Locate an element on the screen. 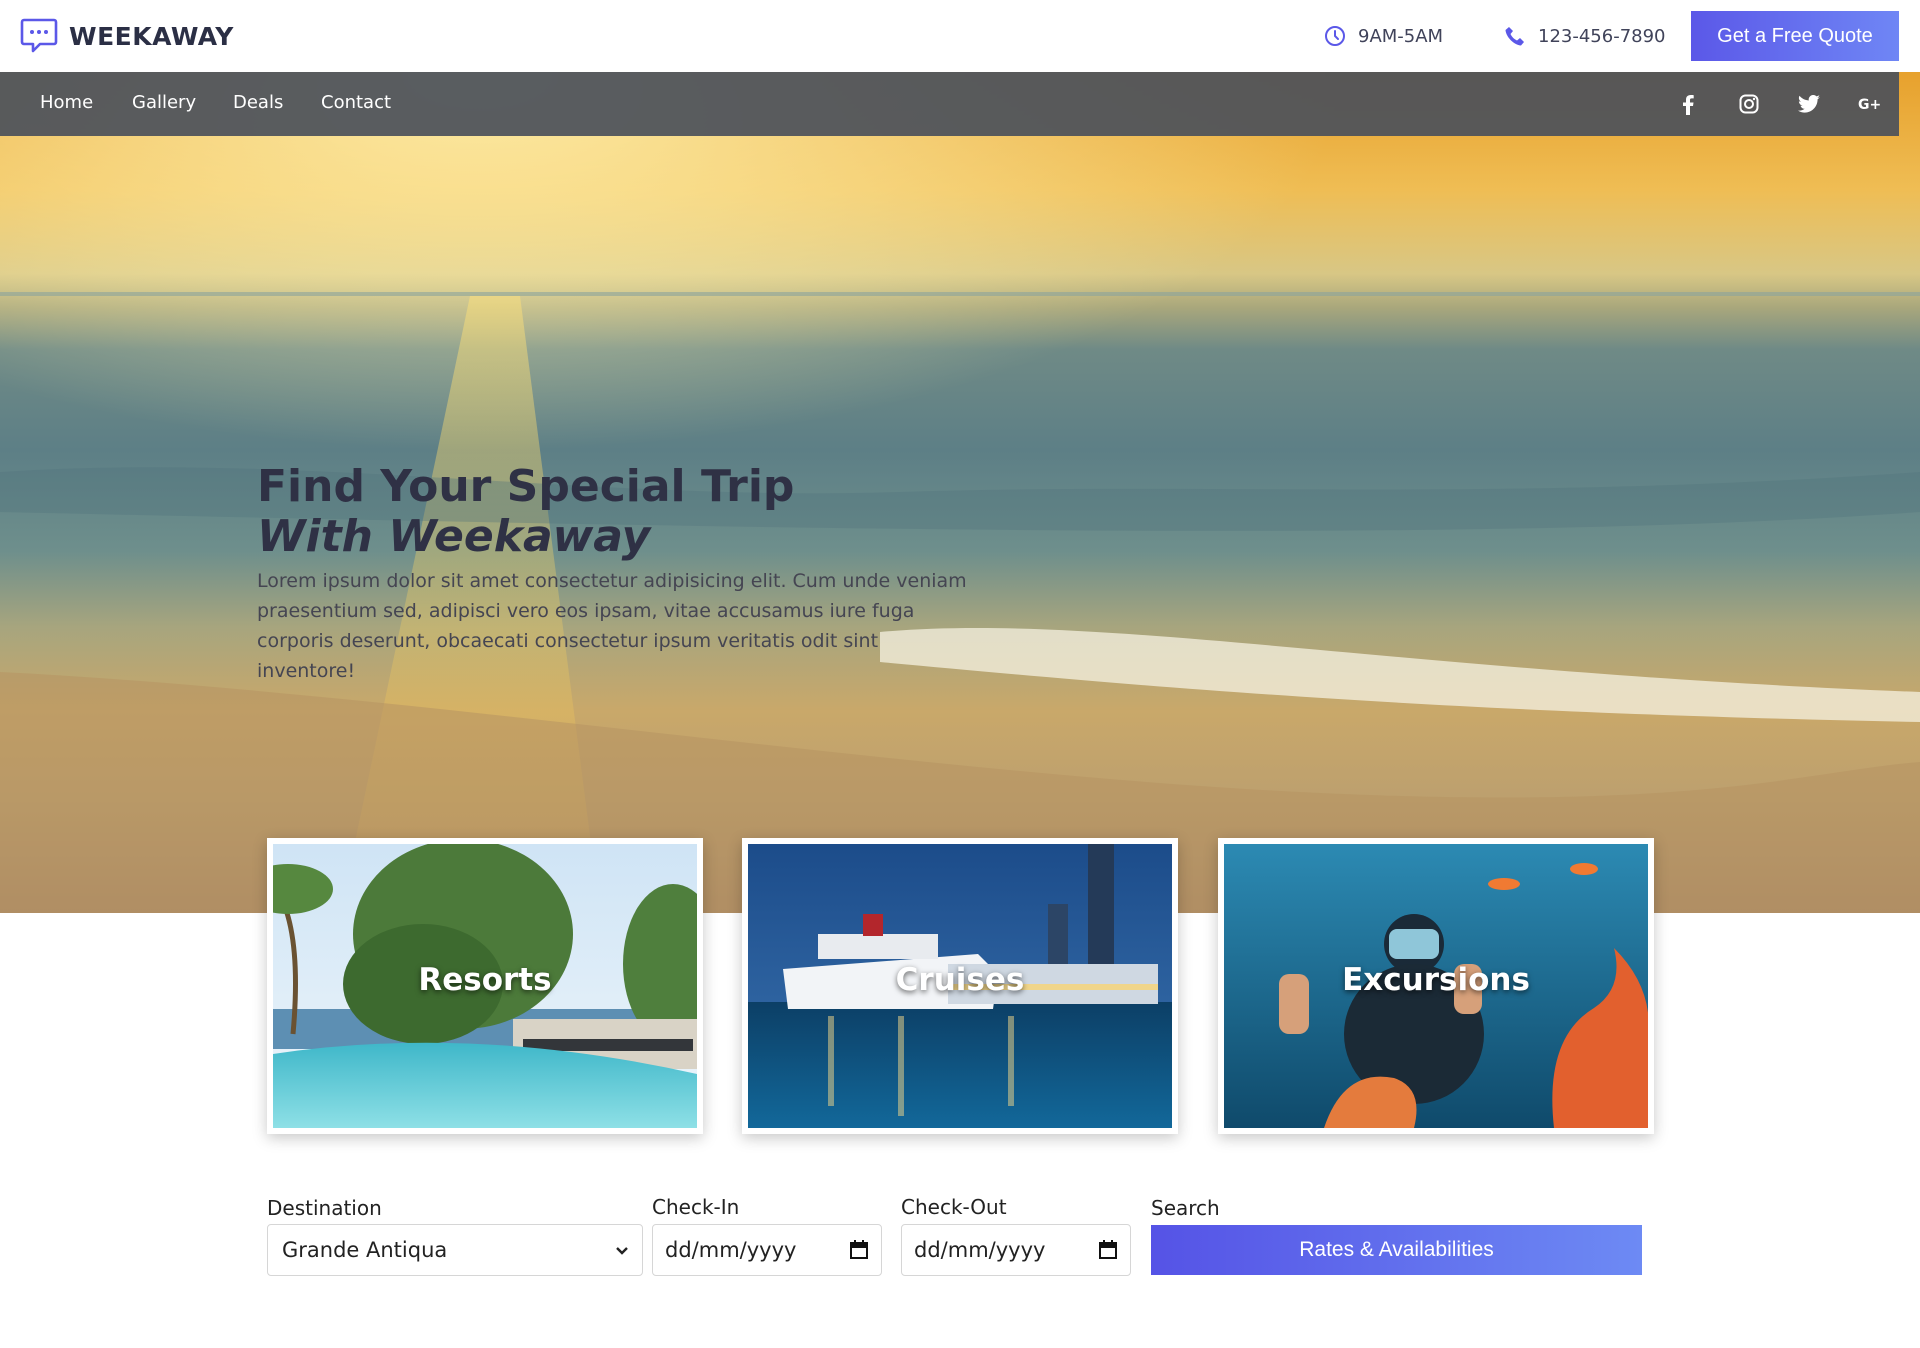 The height and width of the screenshot is (1348, 1920). instagram-icon is located at coordinates (1749, 104).